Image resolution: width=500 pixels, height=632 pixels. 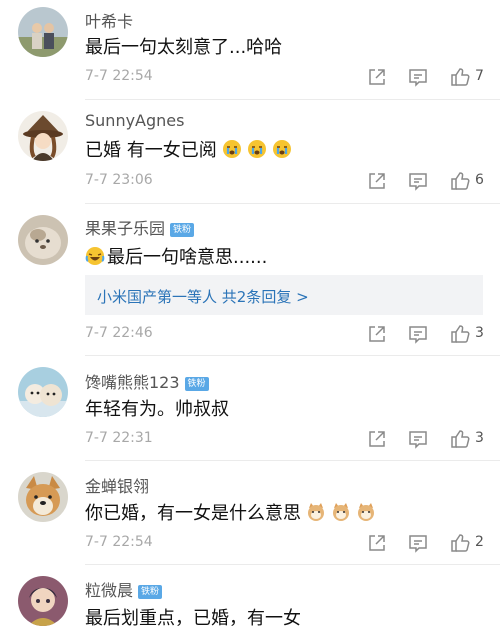 What do you see at coordinates (119, 180) in the screenshot?
I see `comment-time: 7-7 23:06` at bounding box center [119, 180].